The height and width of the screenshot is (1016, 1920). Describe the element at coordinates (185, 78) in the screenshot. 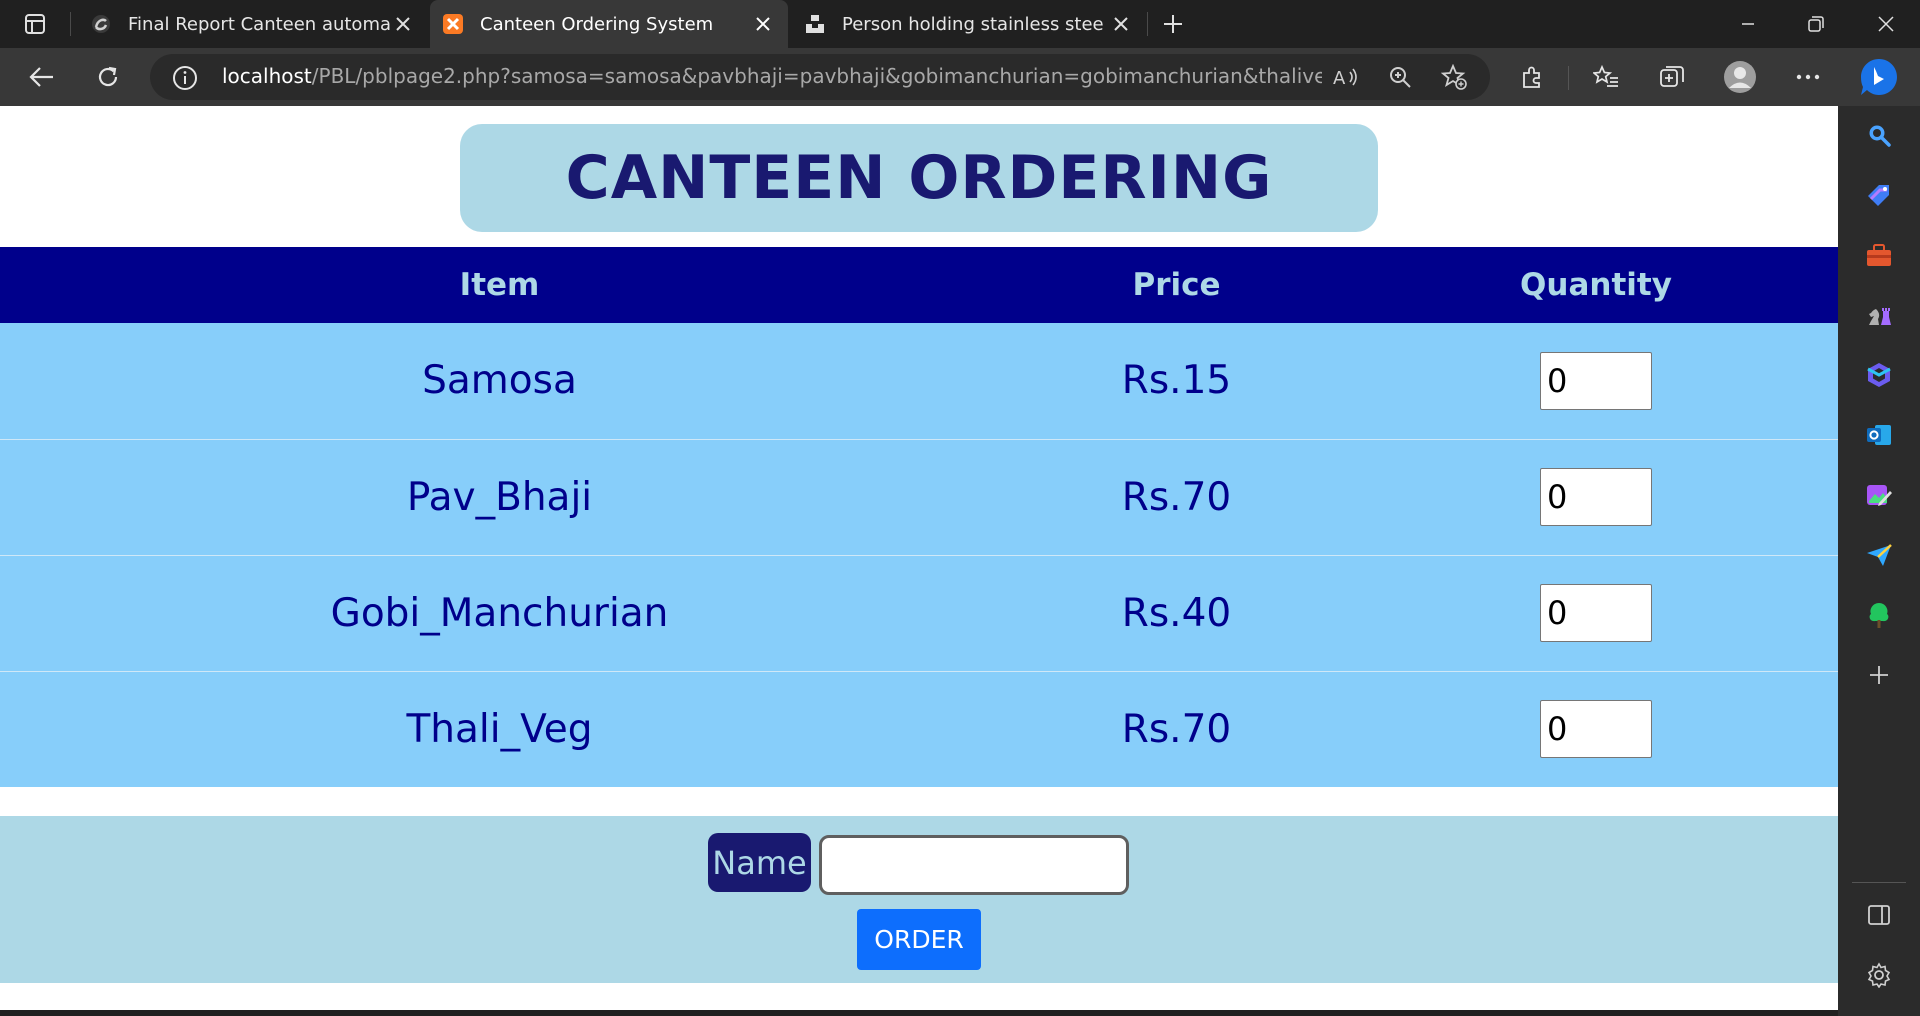

I see `site-info-icon` at that location.